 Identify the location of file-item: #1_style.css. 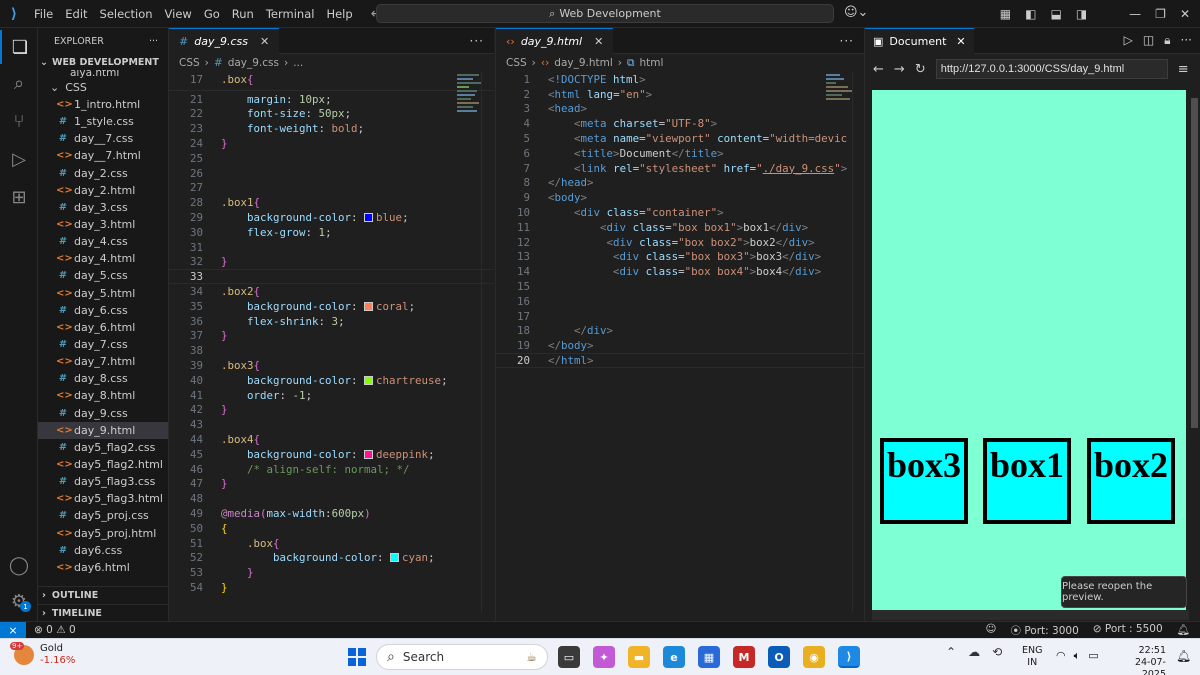
(103, 121).